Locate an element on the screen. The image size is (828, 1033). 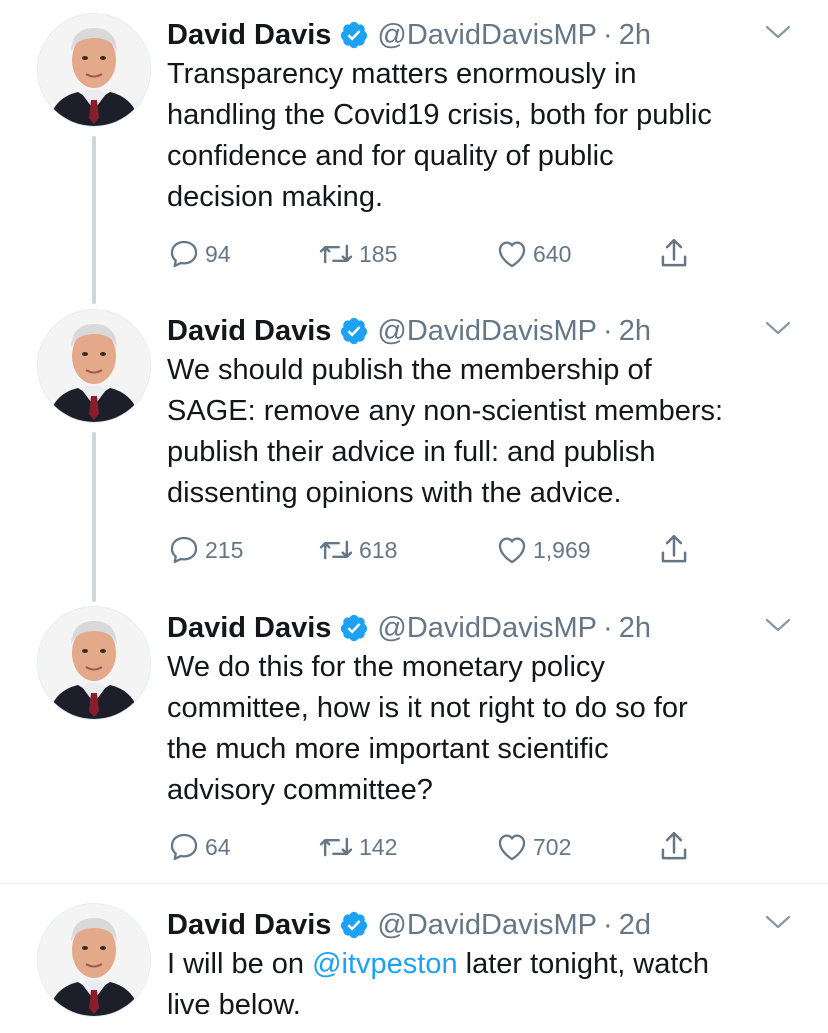
retweet-button: 142 is located at coordinates (357, 847).